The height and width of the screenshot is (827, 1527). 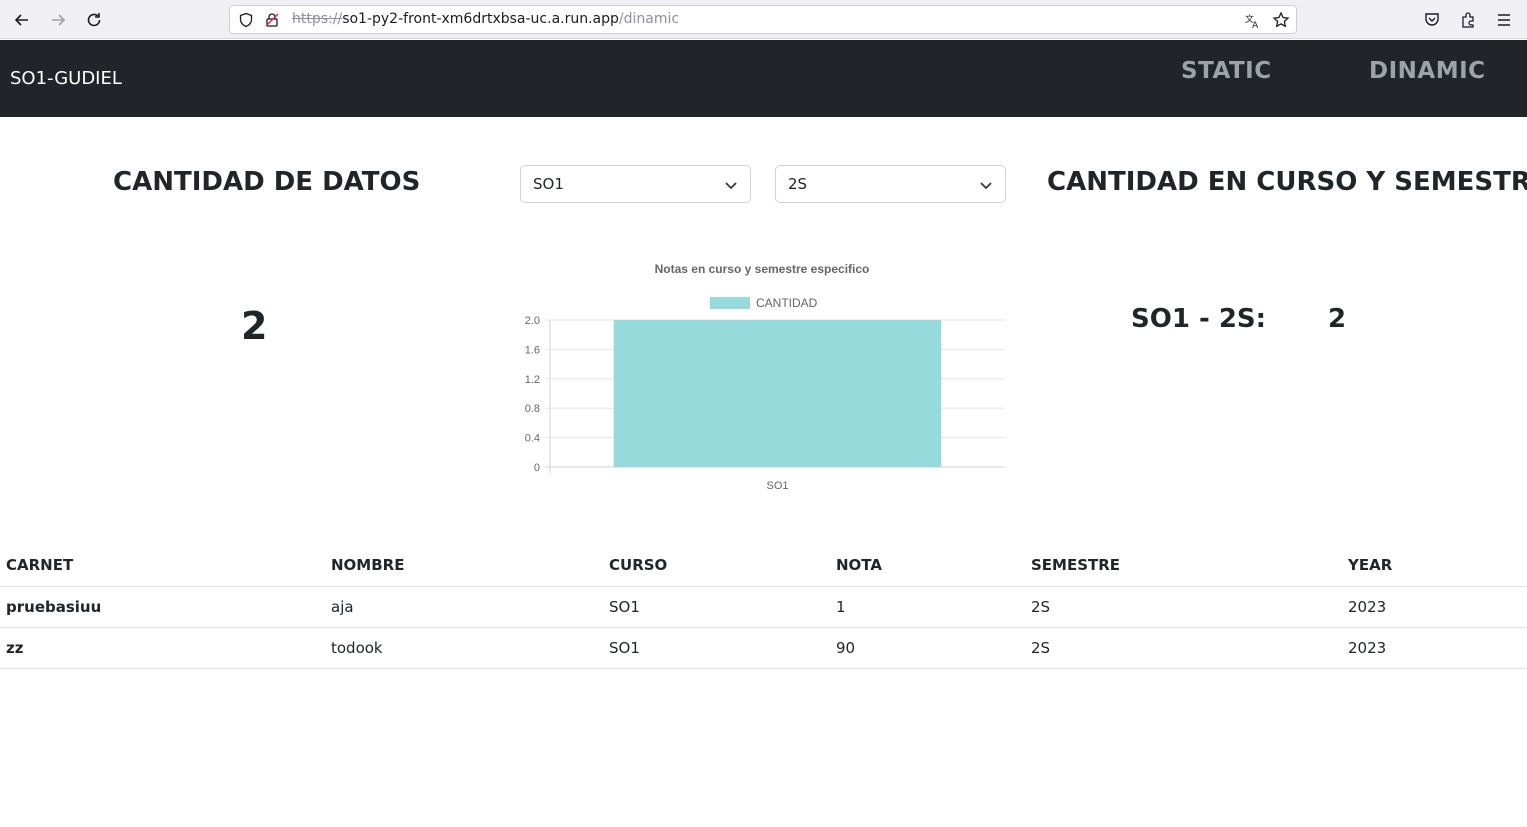 I want to click on chart-title: Notas en curso y semestre especifico, so click(x=762, y=269).